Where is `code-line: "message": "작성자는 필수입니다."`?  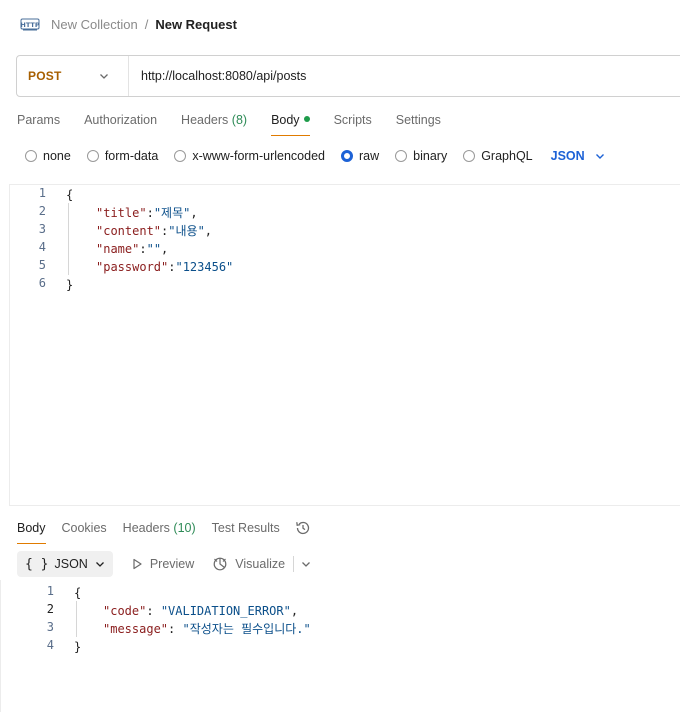
code-line: "message": "작성자는 필수입니다." is located at coordinates (207, 629).